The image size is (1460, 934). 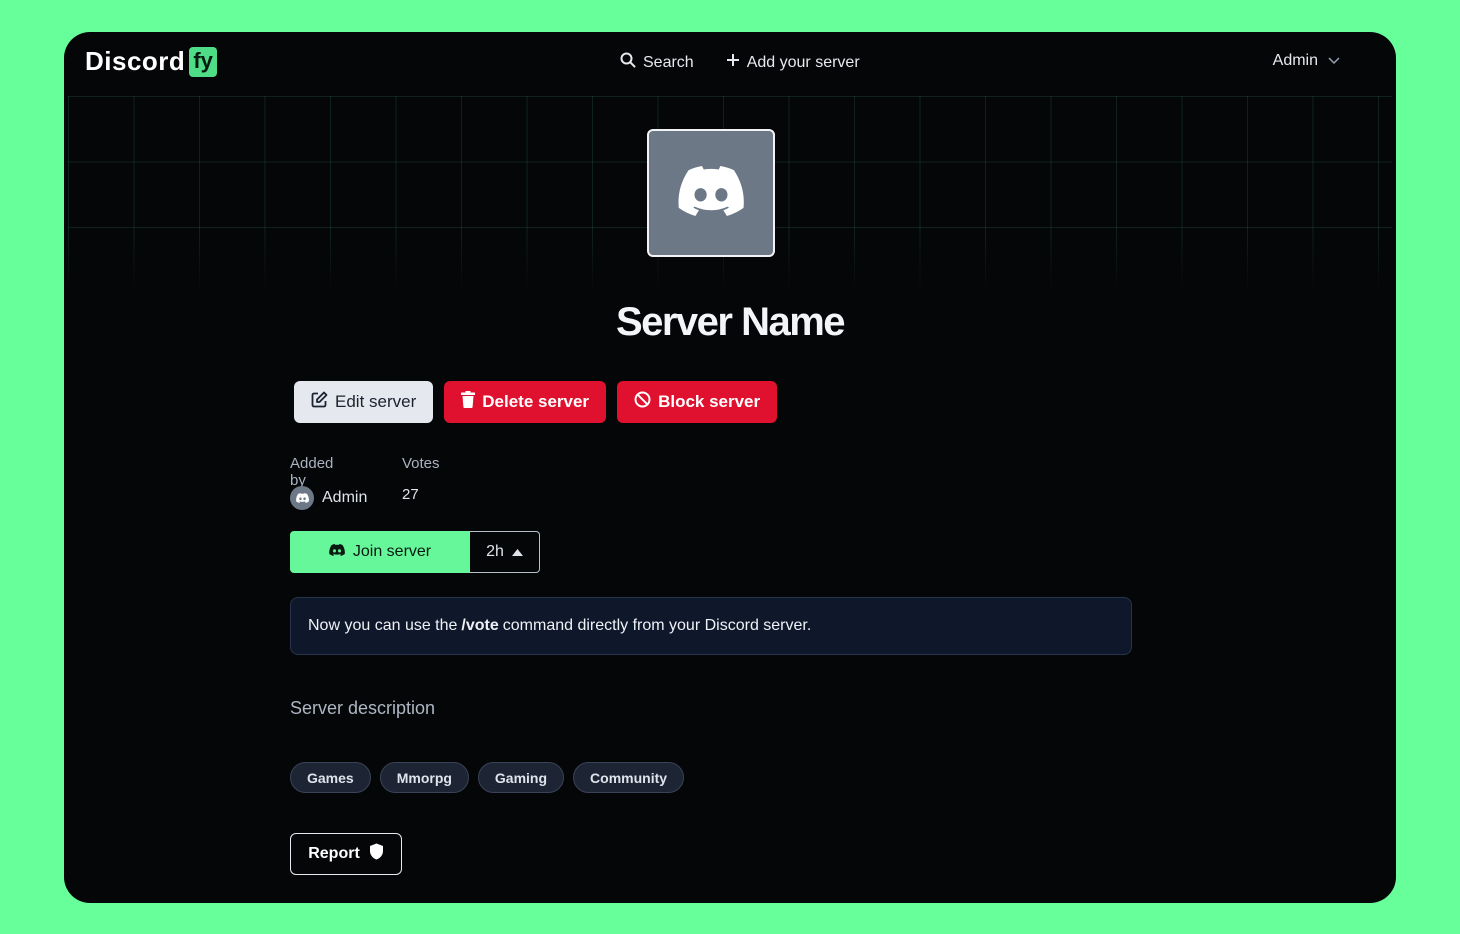 What do you see at coordinates (505, 552) in the screenshot?
I see `vote-timer-button: 2h` at bounding box center [505, 552].